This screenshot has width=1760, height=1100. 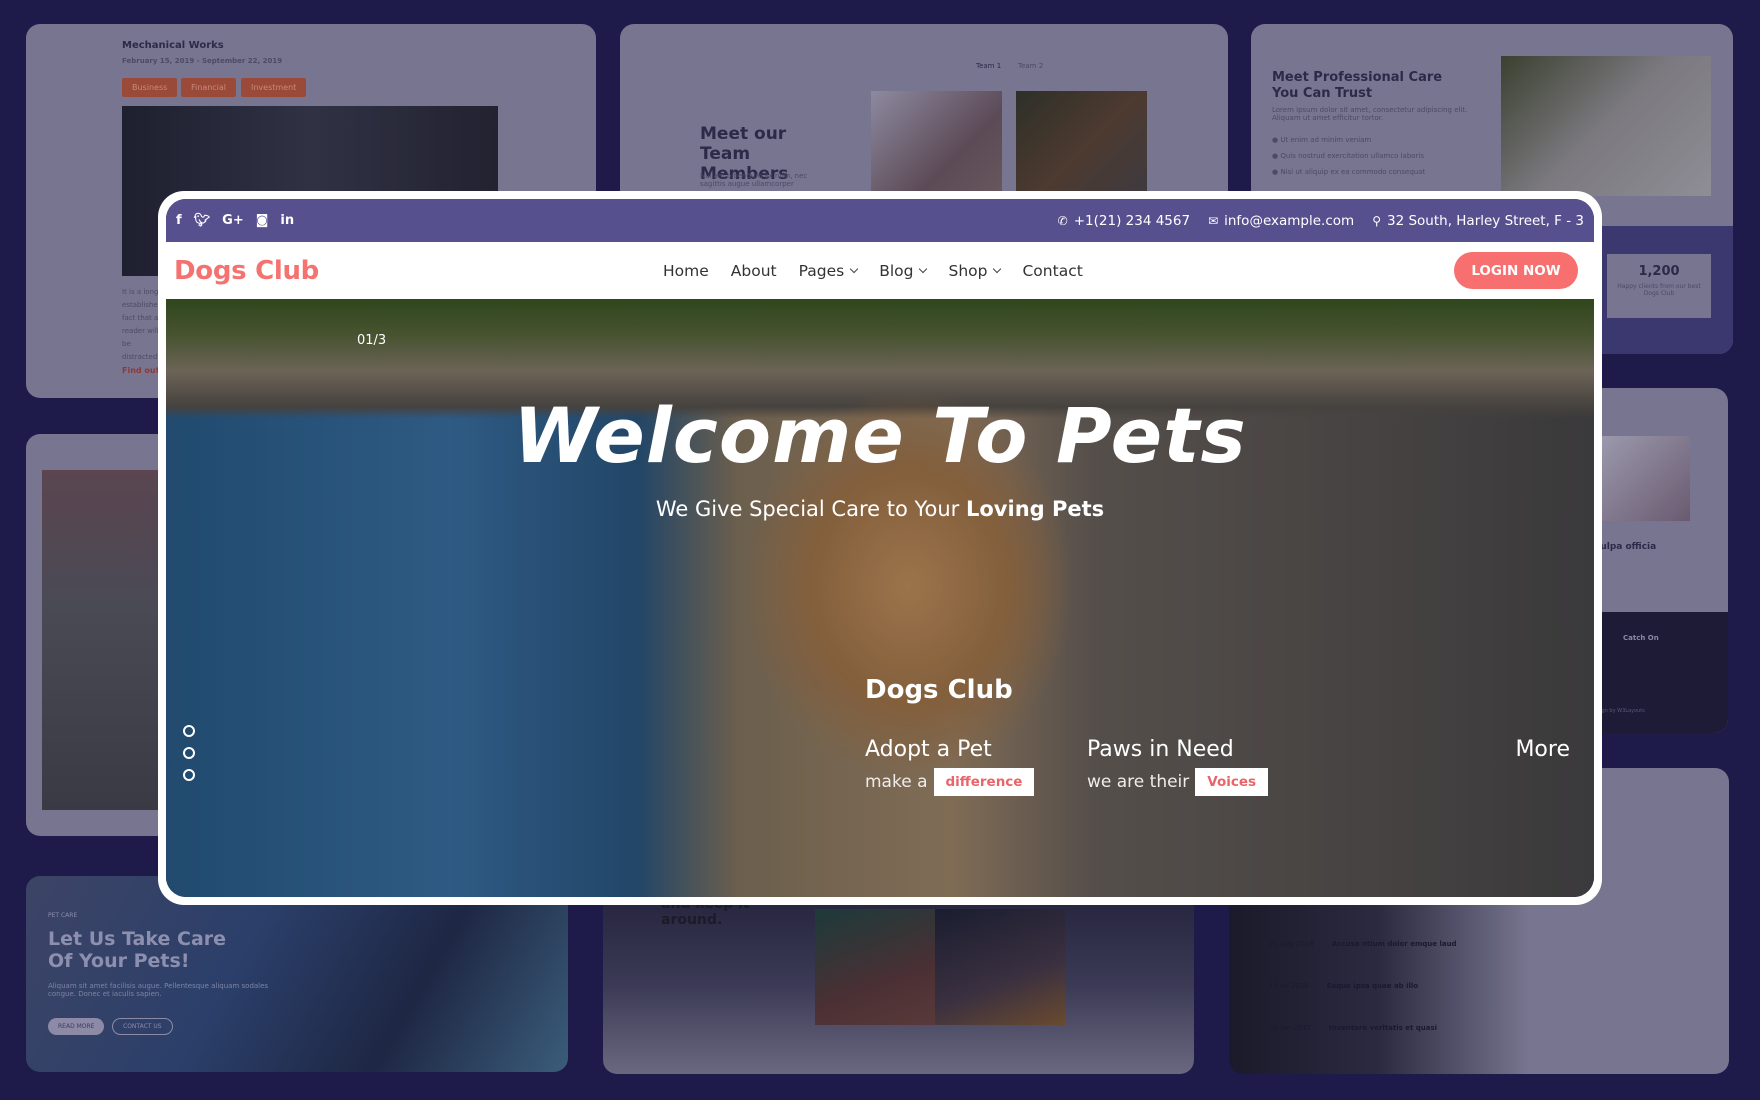 I want to click on nav-item-shop: Shop, so click(x=975, y=271).